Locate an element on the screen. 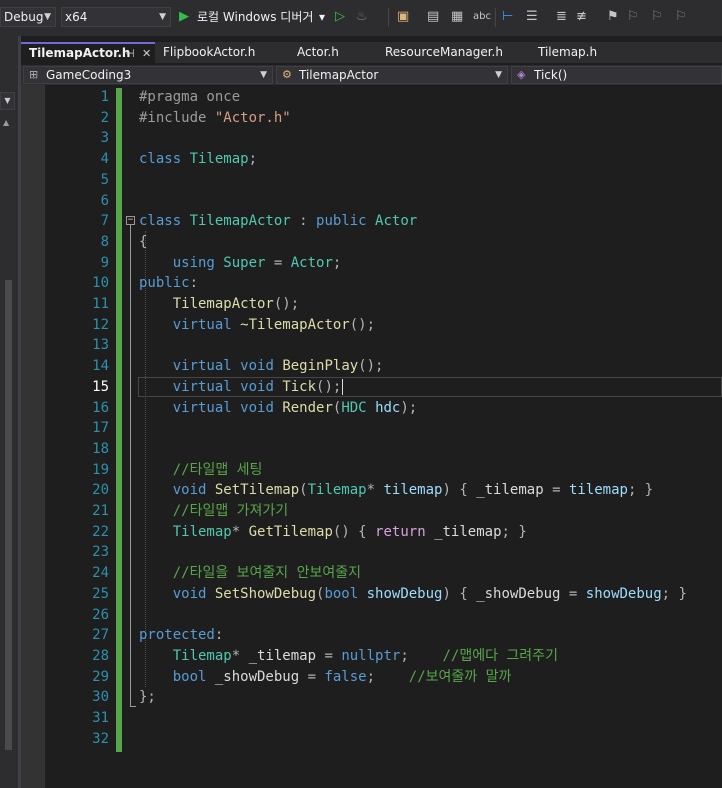 Image resolution: width=722 pixels, height=788 pixels. clear-bookmarks-icon: ⚐ is located at coordinates (681, 17).